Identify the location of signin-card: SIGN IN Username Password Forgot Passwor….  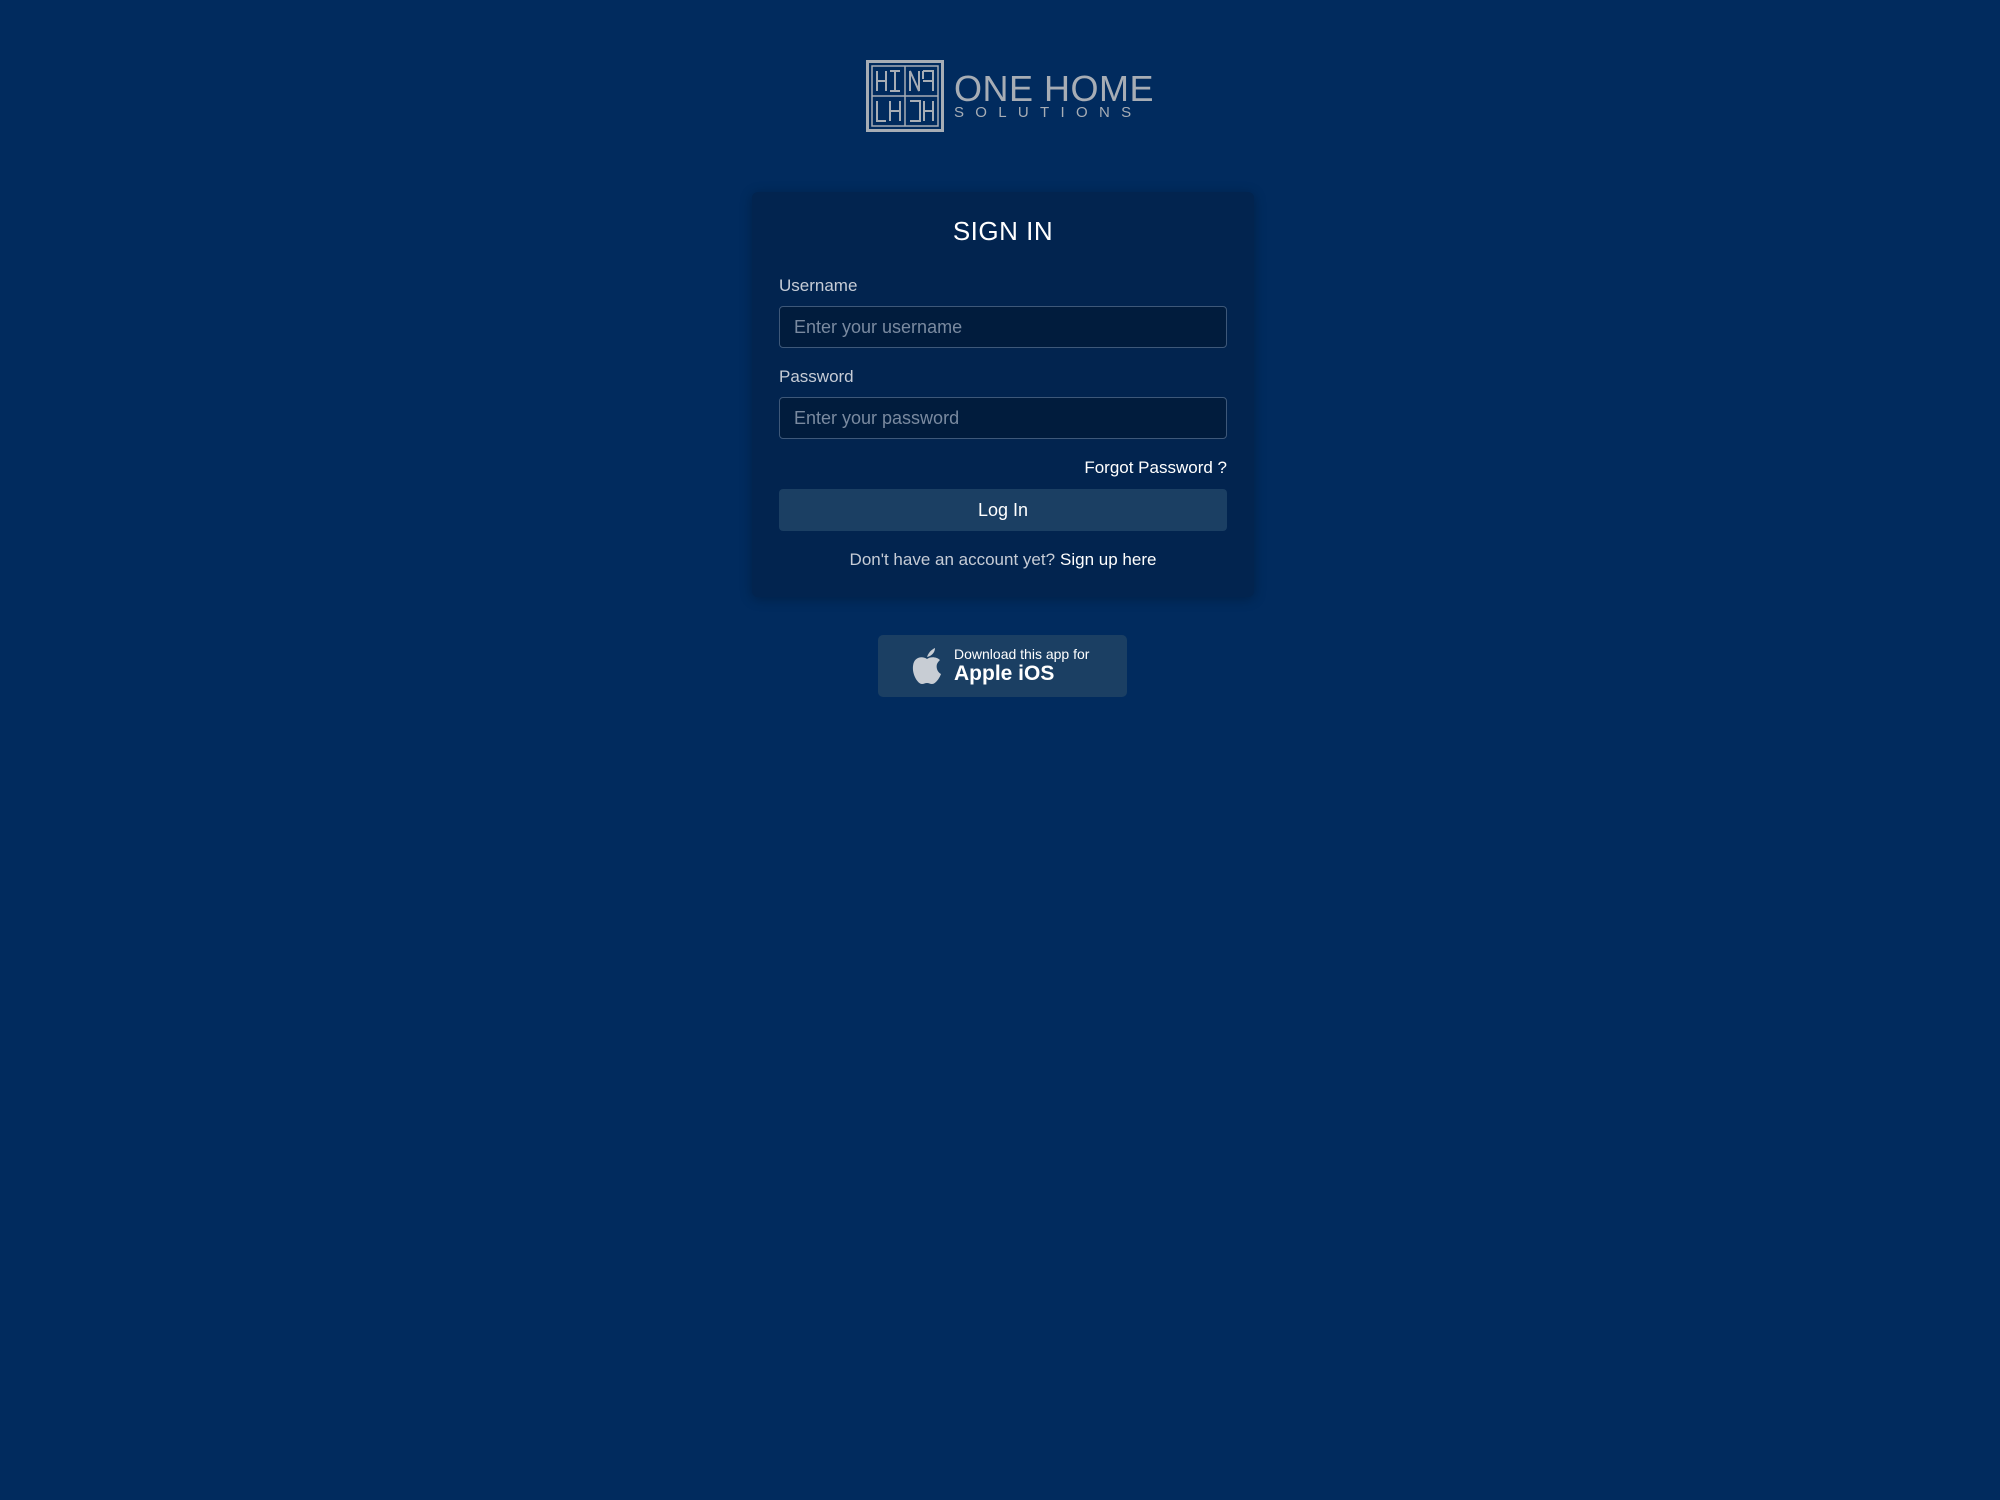
(1003, 394).